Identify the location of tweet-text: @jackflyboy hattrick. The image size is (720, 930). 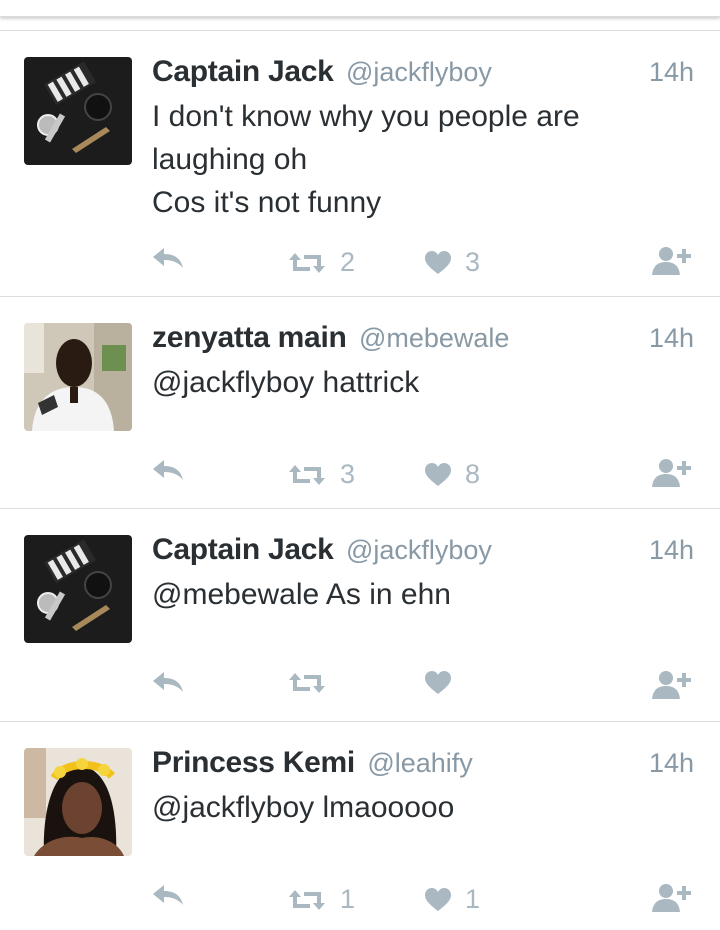
(412, 382).